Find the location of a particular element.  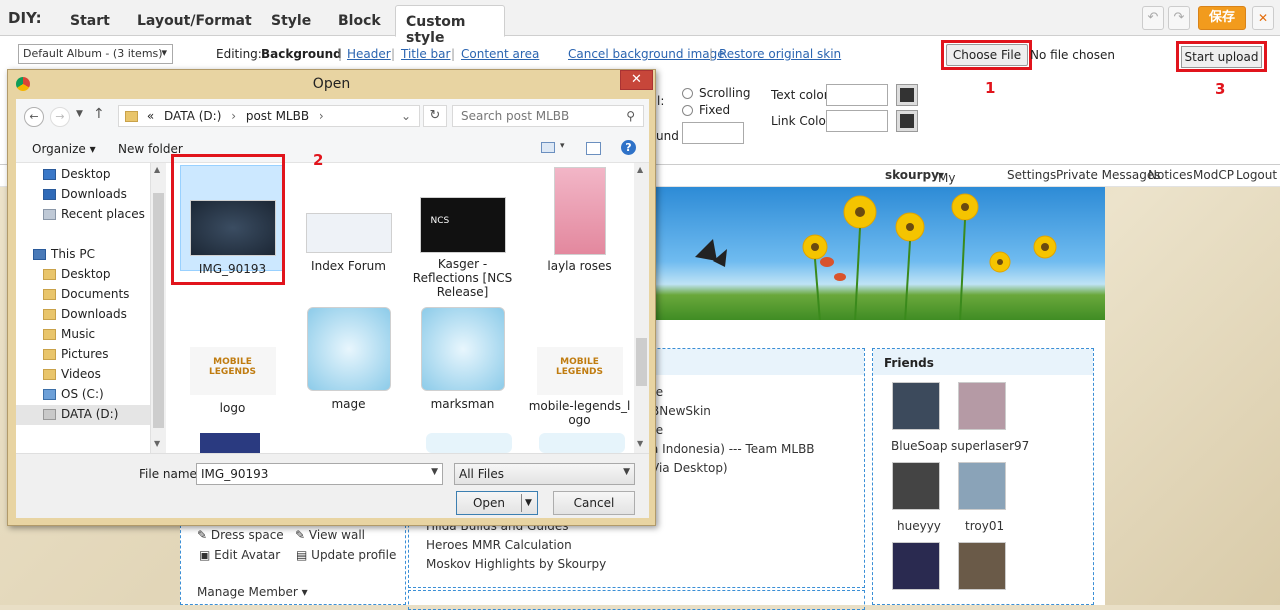

username-link: skourpy is located at coordinates (912, 175).